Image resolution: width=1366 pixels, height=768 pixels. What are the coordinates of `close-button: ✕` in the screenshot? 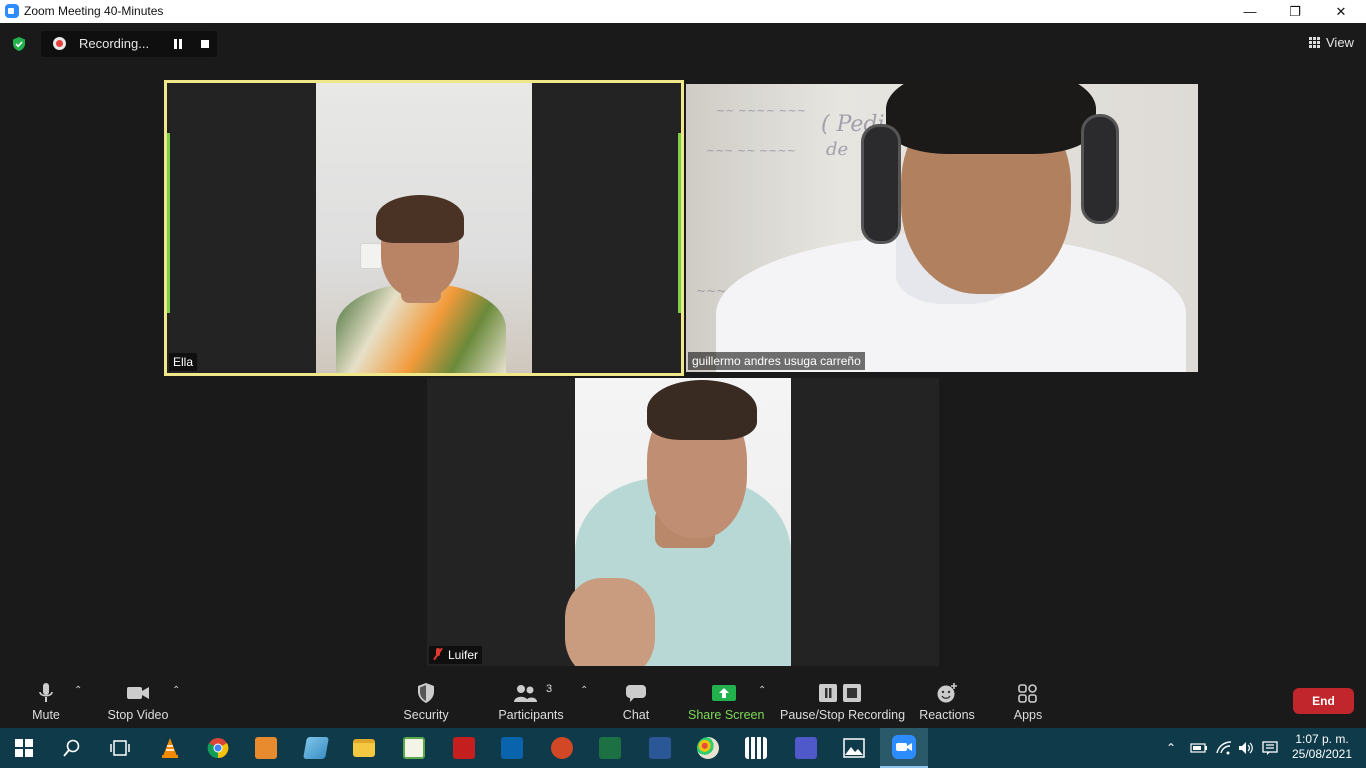 It's located at (1341, 11).